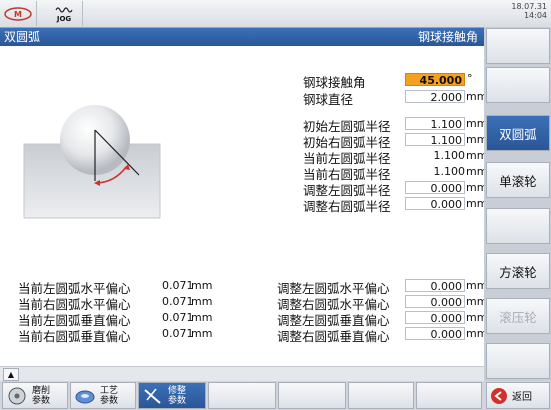 The width and height of the screenshot is (551, 410). I want to click on softkey-single-roller: 单滚轮, so click(518, 180).